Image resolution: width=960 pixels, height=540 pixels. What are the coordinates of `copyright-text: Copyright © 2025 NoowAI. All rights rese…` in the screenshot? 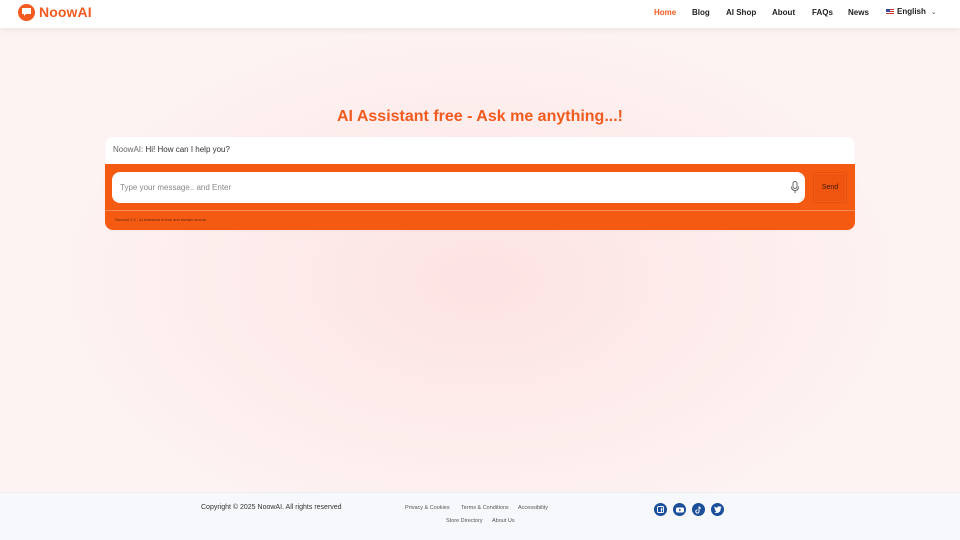 It's located at (271, 507).